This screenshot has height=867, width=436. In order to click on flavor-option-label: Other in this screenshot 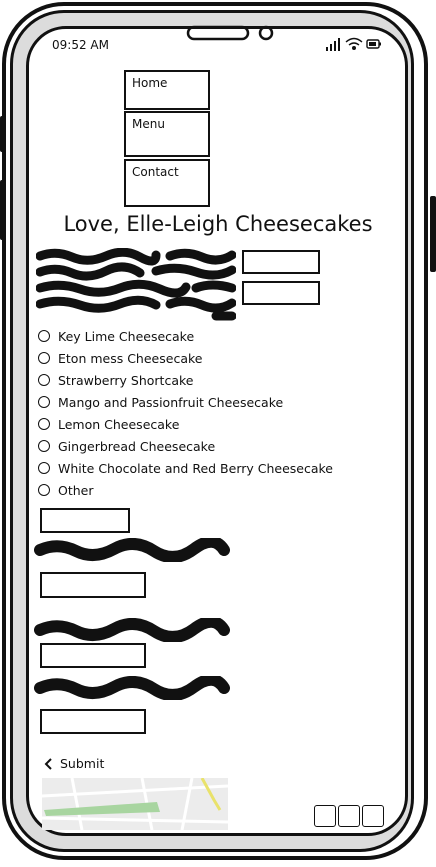, I will do `click(76, 490)`.